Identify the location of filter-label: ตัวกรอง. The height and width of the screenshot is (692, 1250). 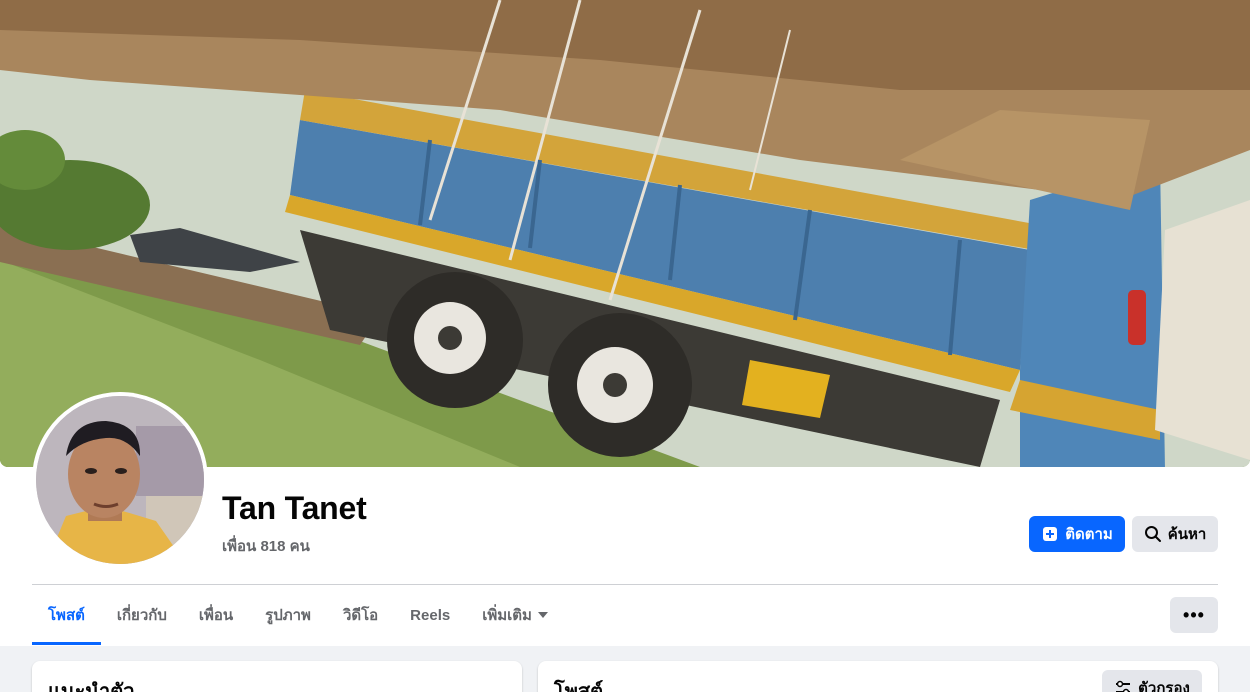
(1164, 686).